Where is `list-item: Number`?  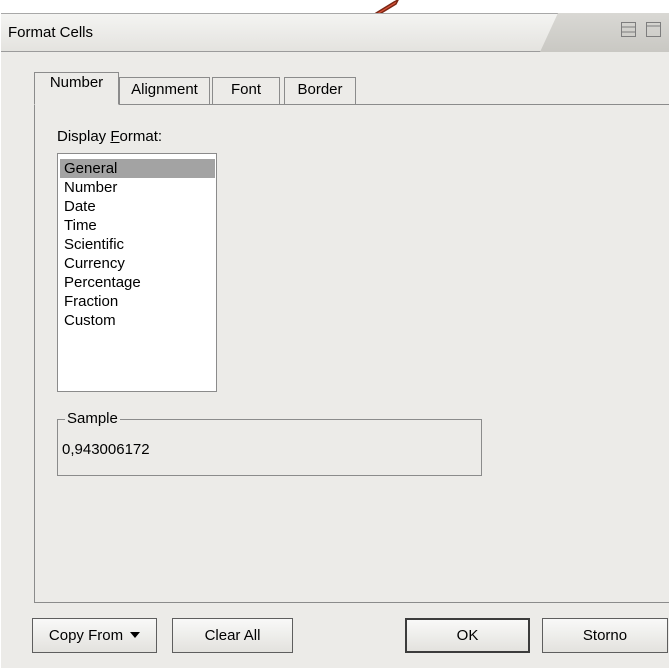 list-item: Number is located at coordinates (137, 187).